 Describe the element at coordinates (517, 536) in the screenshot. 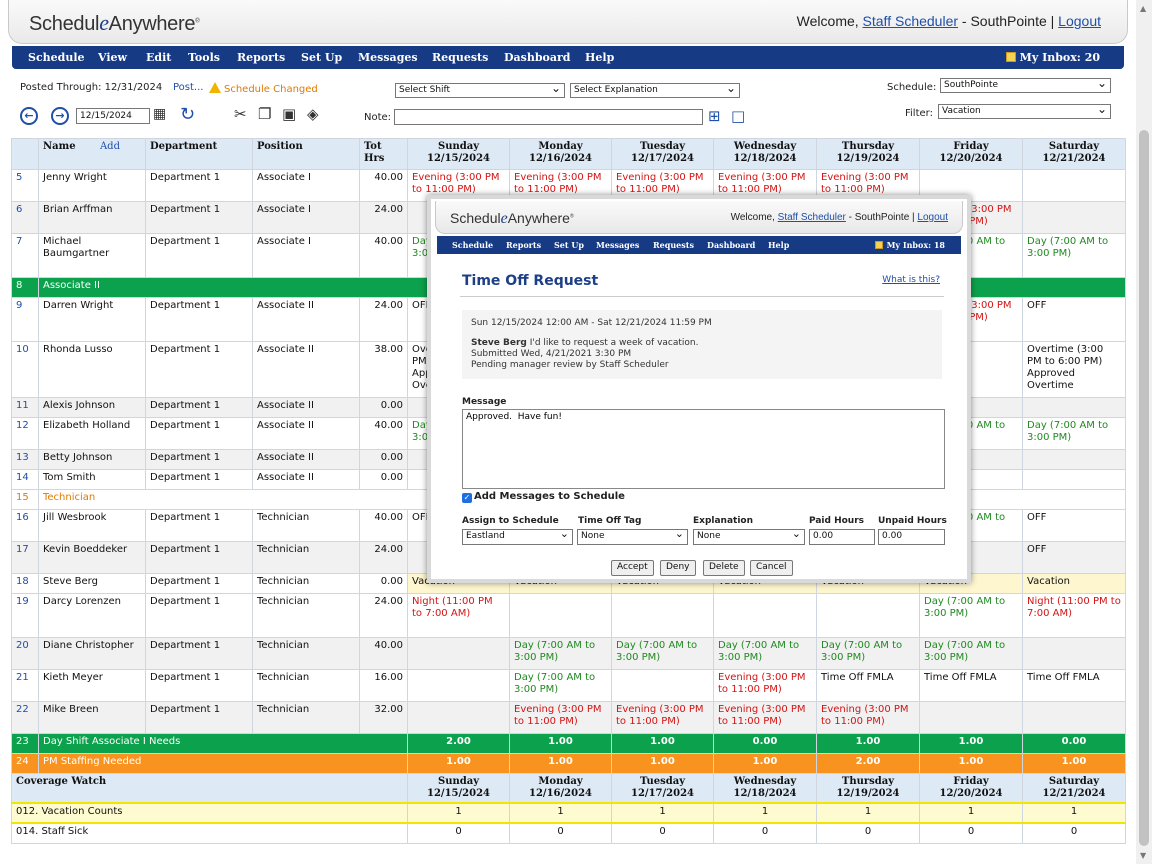

I see `assign-select: Eastland` at that location.